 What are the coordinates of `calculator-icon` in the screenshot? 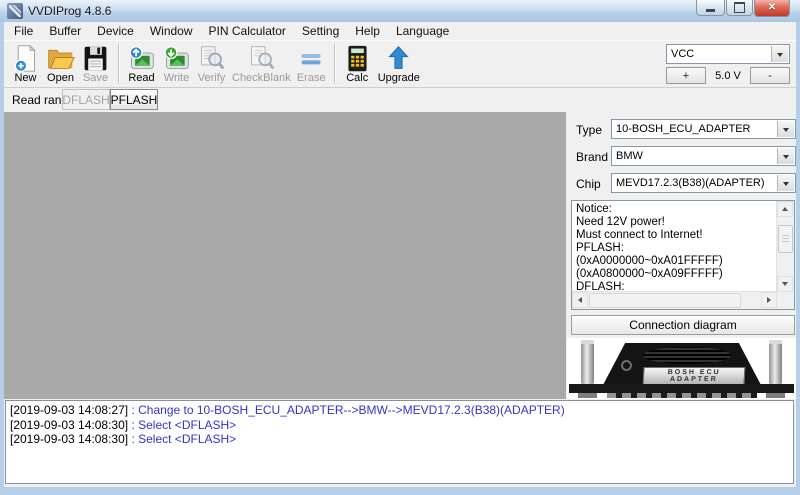 It's located at (357, 58).